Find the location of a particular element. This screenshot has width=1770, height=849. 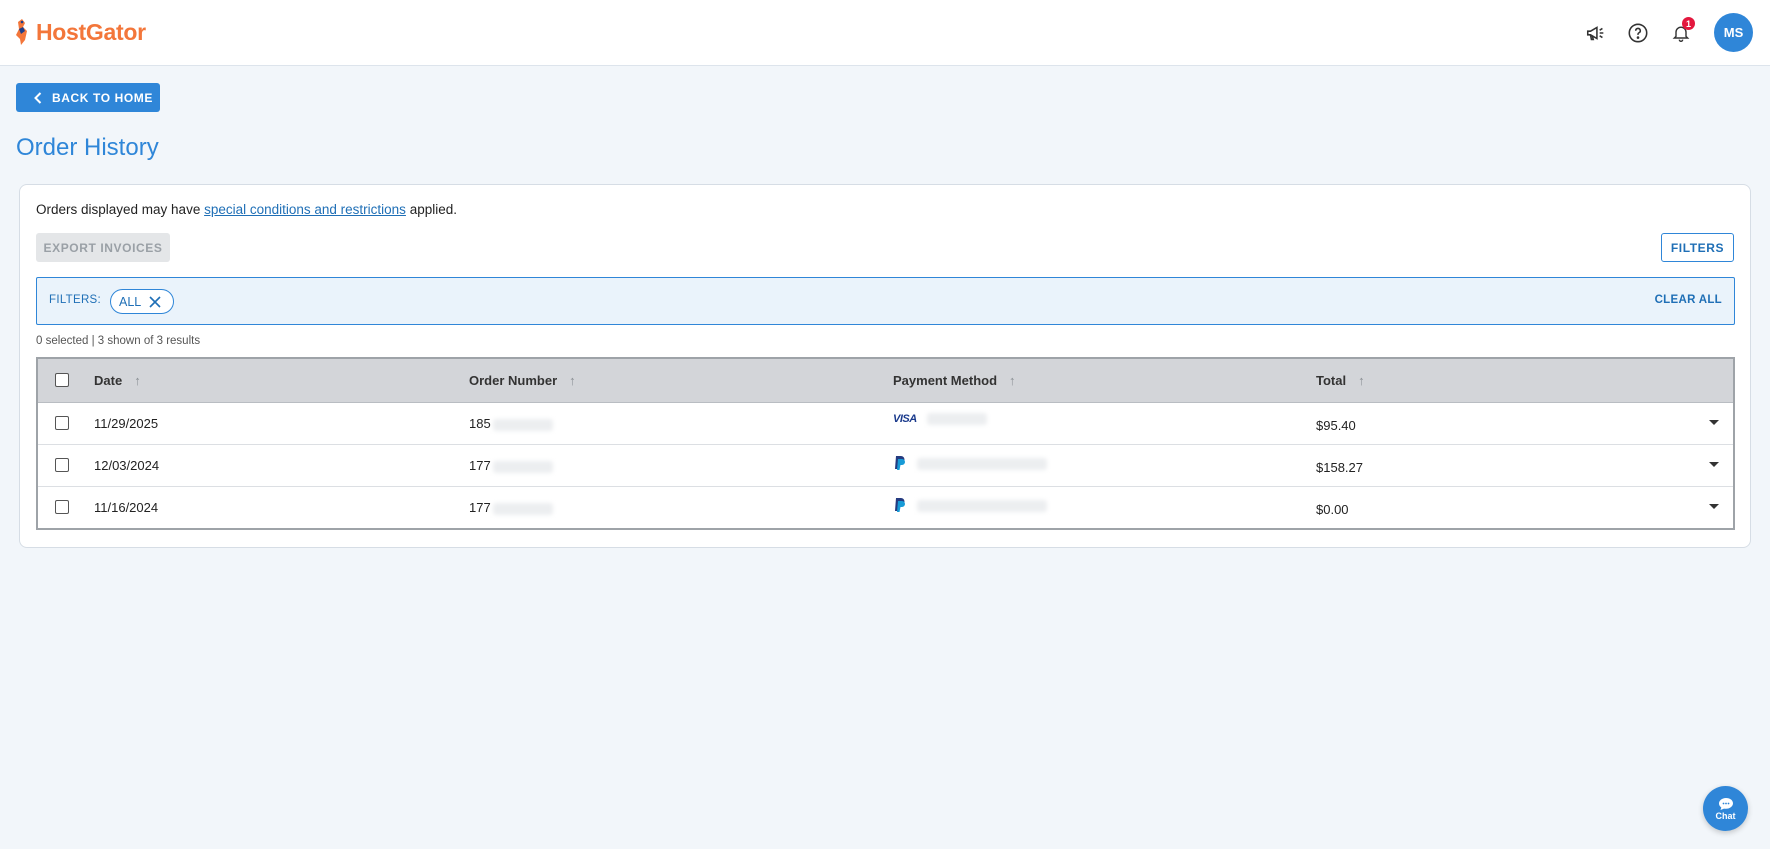

selection-summary: 0 selected | 3 shown of 3 results is located at coordinates (118, 341).